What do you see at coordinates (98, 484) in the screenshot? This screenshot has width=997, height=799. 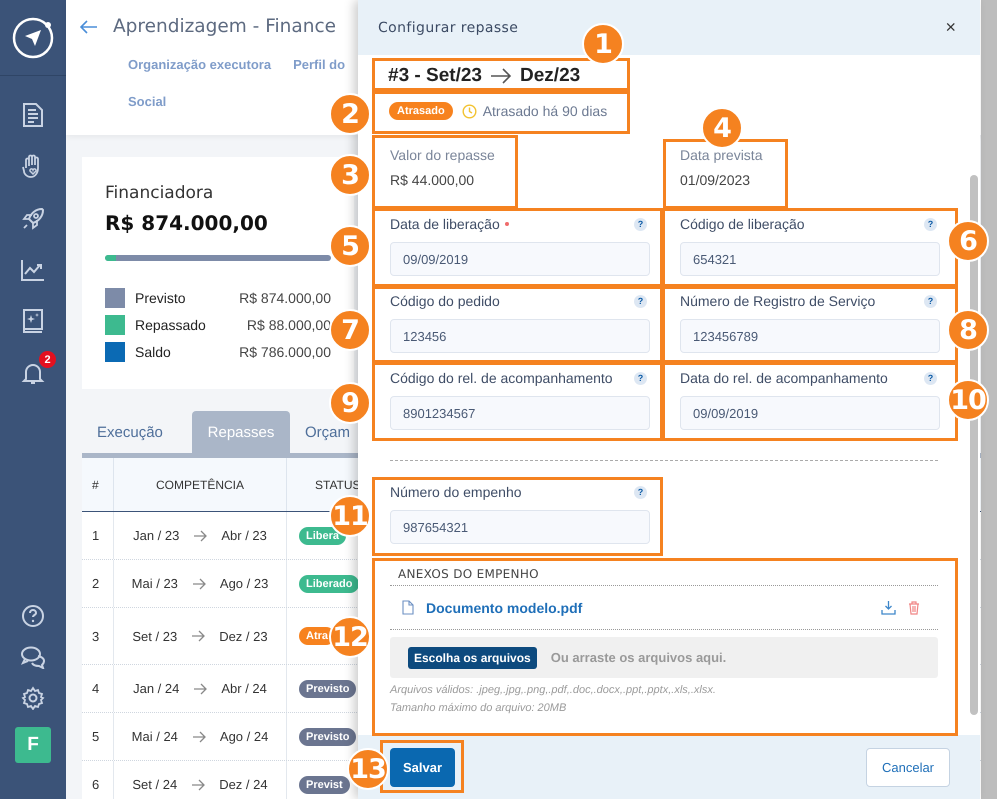 I see `column-header: #` at bounding box center [98, 484].